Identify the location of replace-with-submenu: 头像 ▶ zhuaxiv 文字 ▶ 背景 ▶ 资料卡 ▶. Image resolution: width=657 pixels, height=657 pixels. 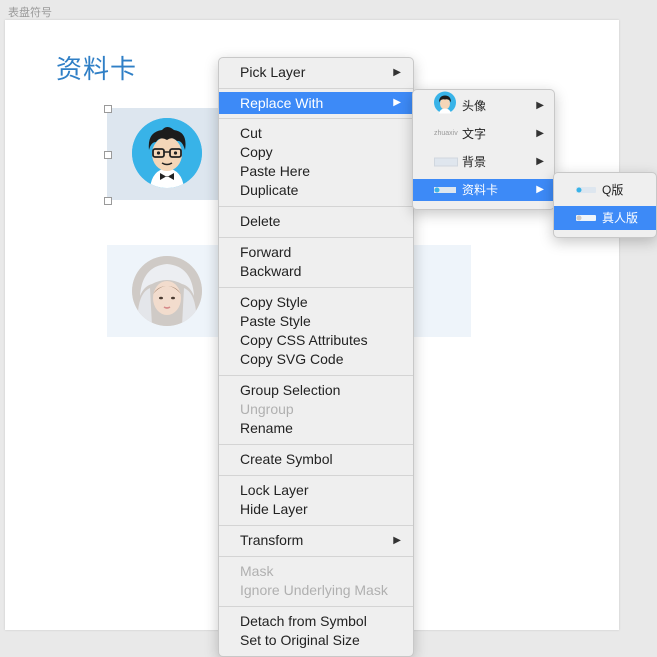
(483, 149).